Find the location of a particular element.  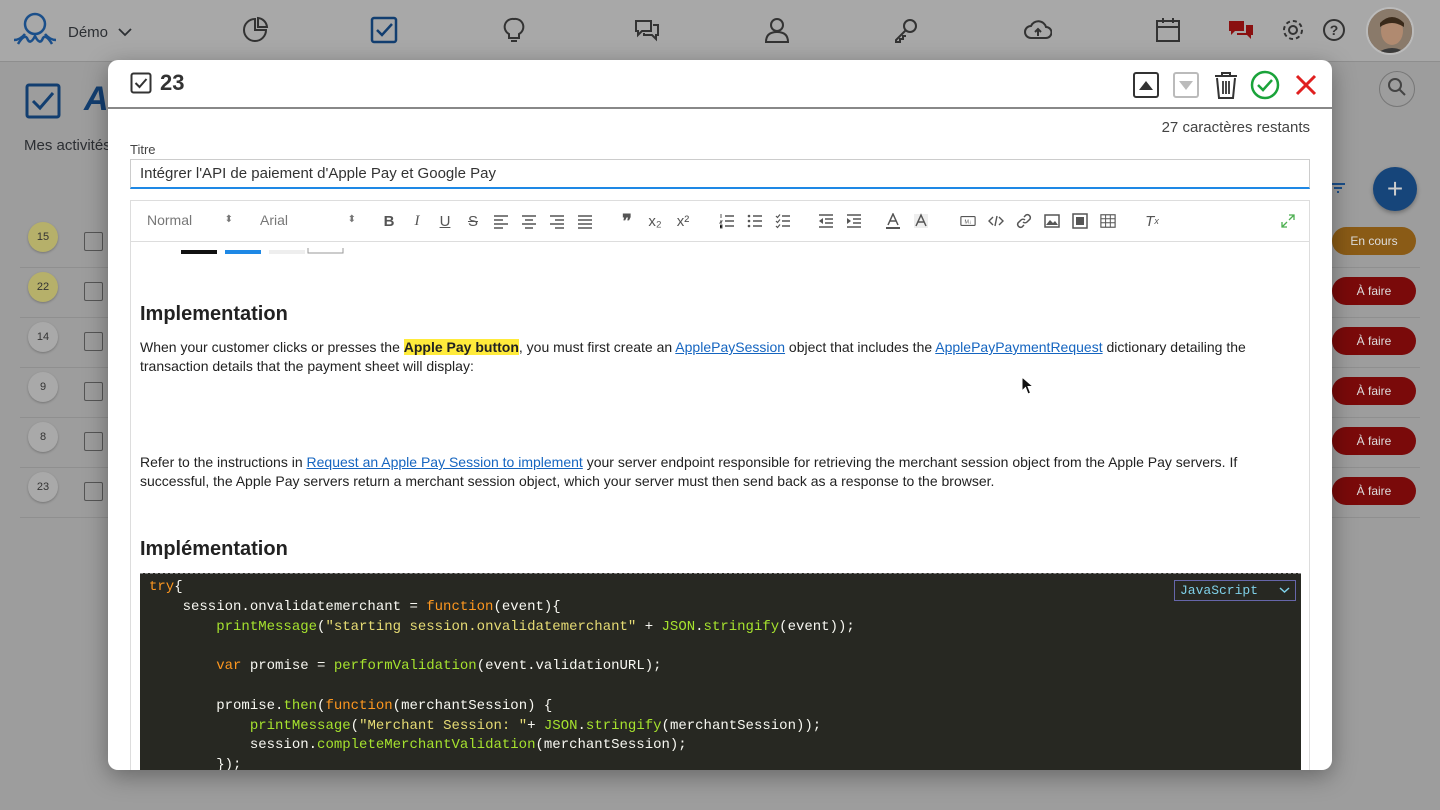

outdent-icon is located at coordinates (826, 221).